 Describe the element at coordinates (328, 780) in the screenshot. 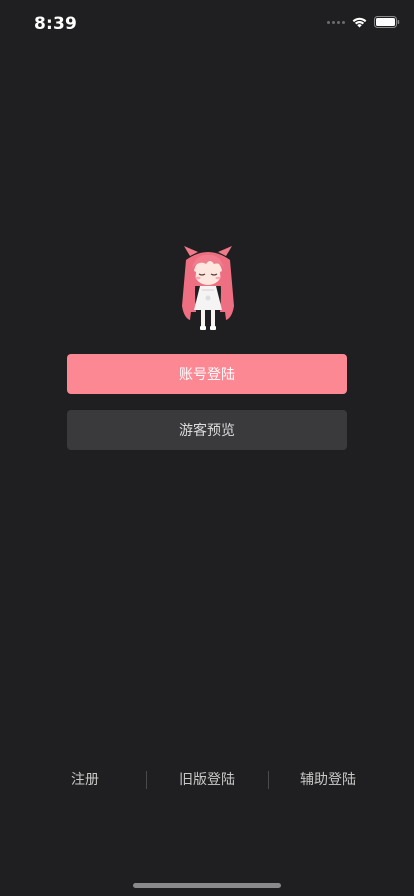

I see `assist-login-link: 辅助登陆` at that location.